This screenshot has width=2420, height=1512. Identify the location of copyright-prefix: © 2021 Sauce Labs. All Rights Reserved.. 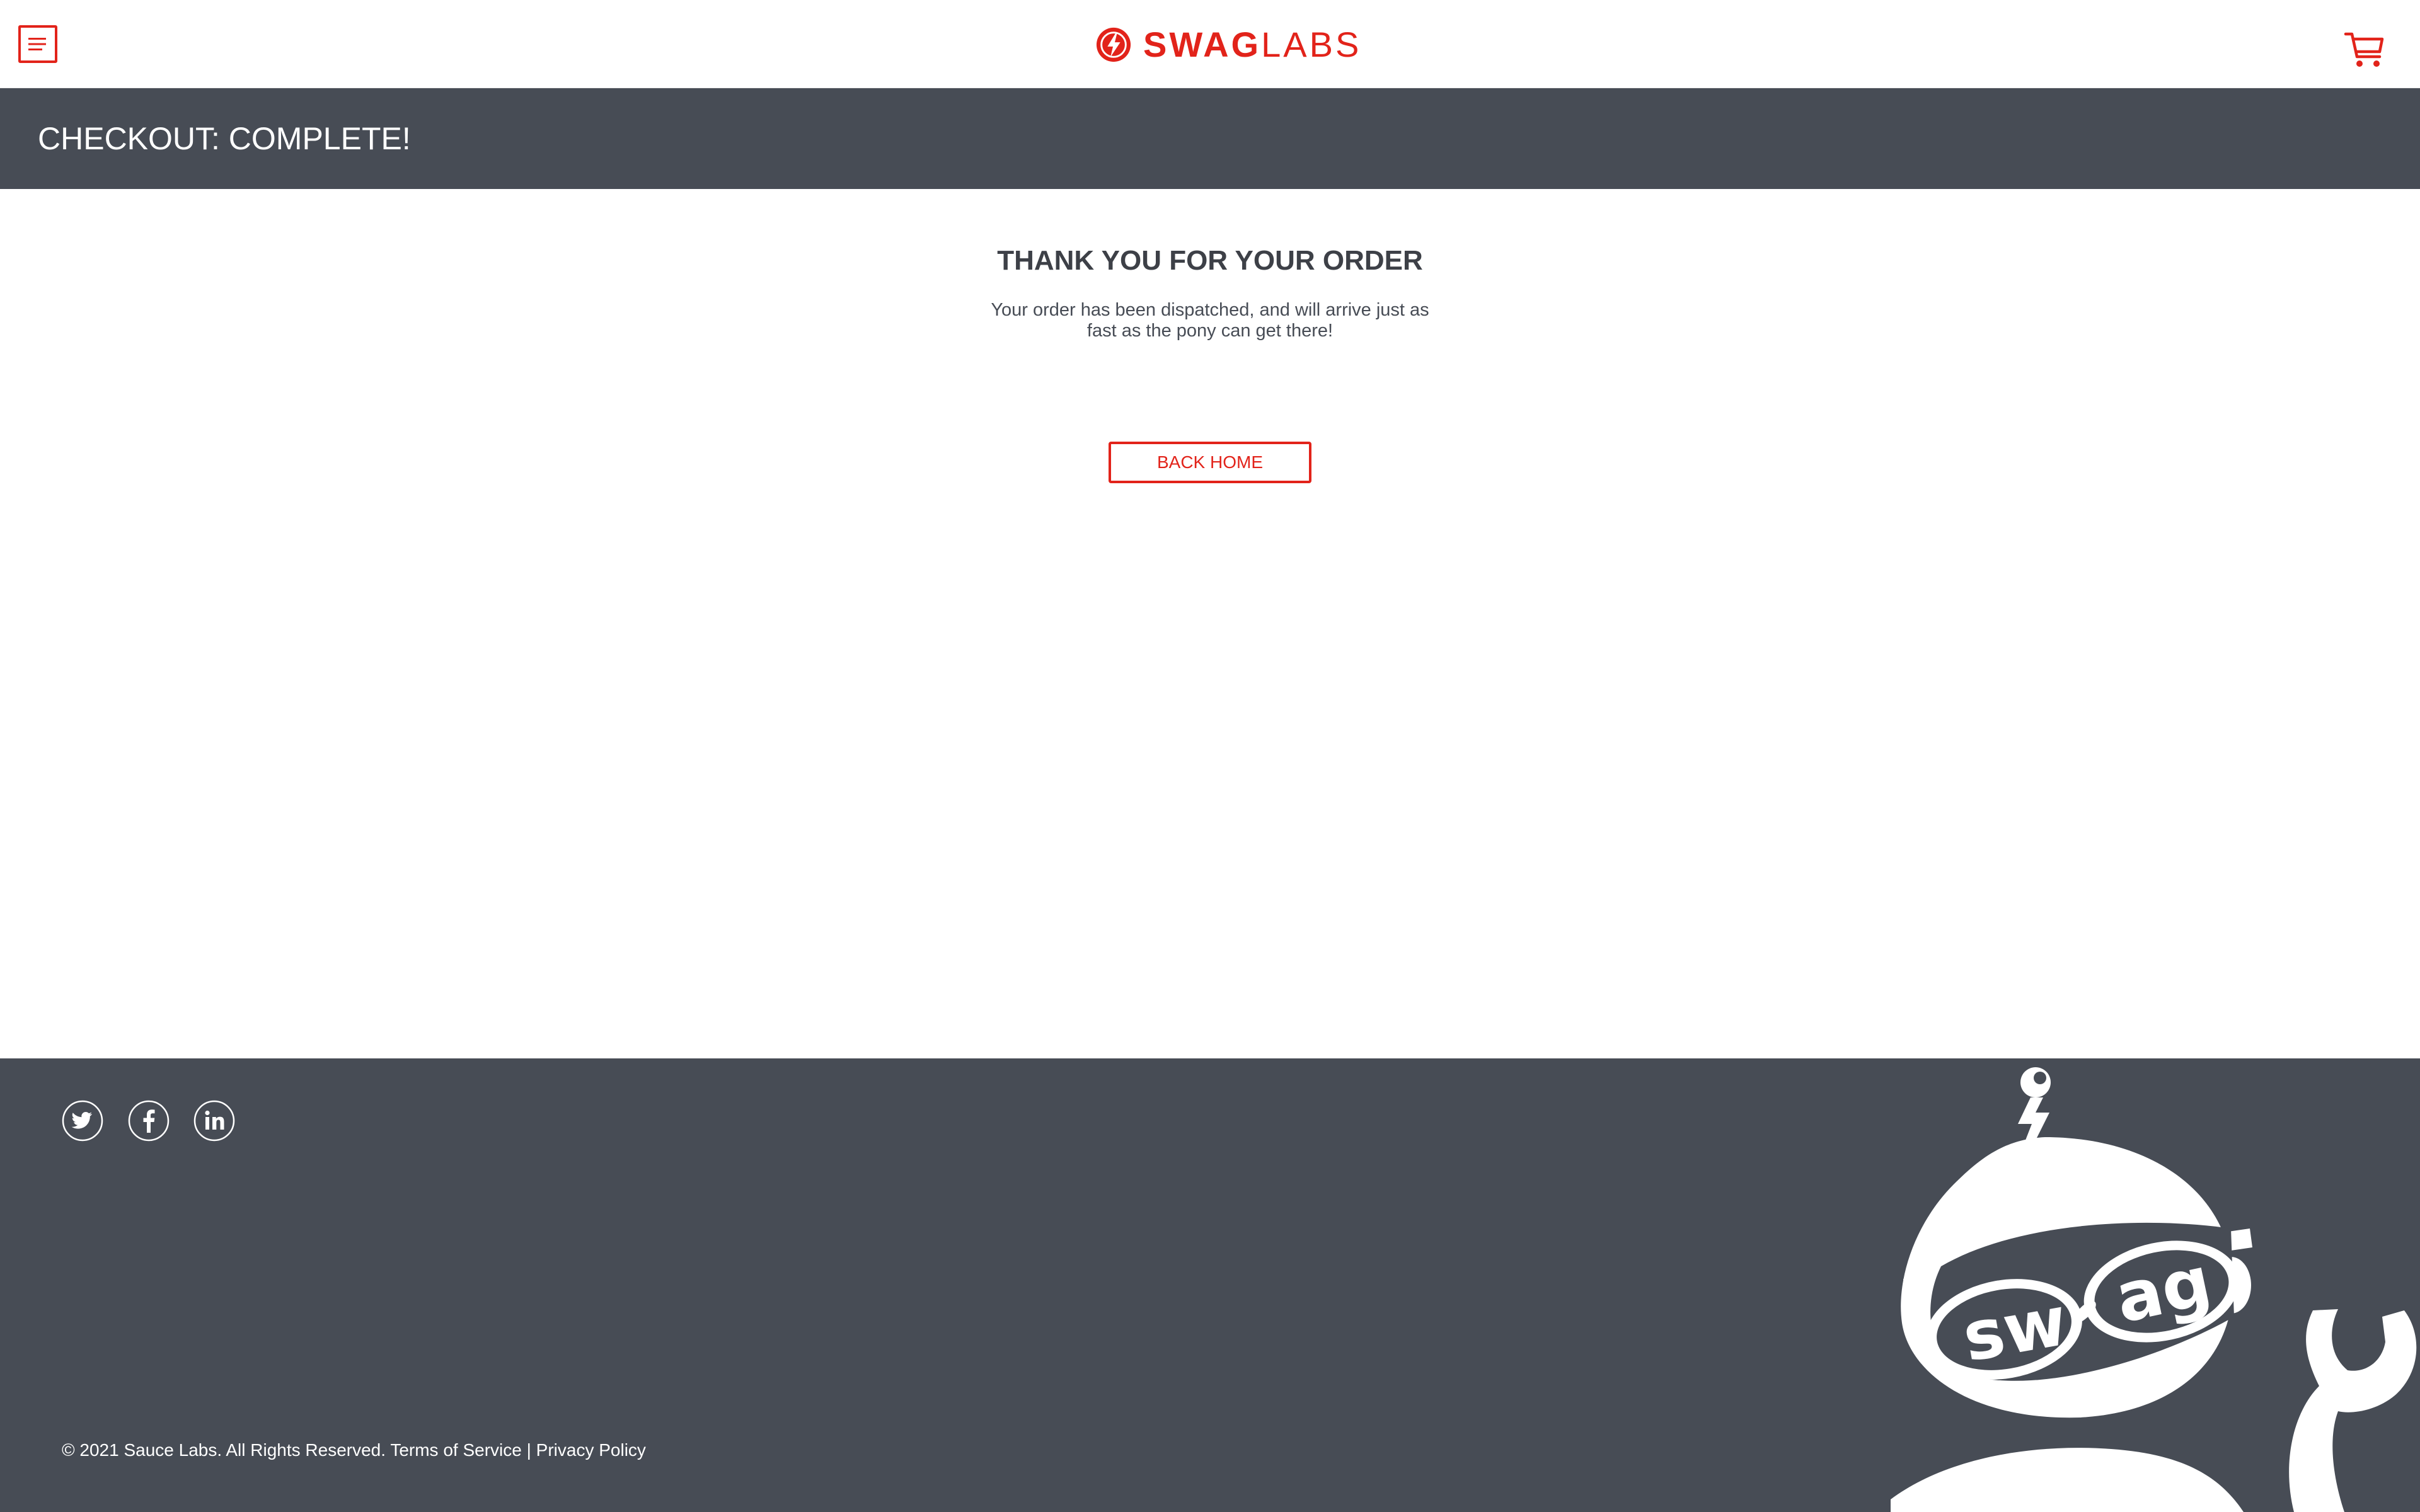
(224, 1450).